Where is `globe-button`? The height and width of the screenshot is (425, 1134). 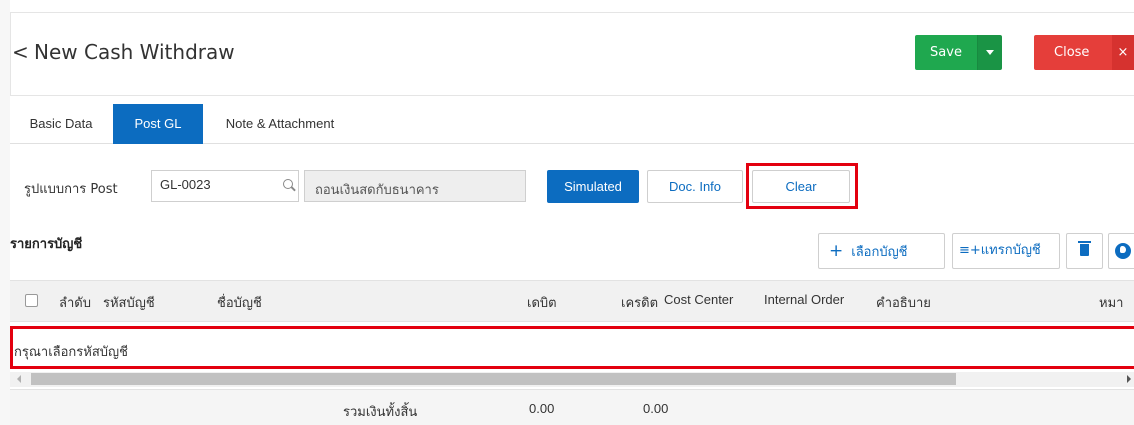
globe-button is located at coordinates (1121, 251).